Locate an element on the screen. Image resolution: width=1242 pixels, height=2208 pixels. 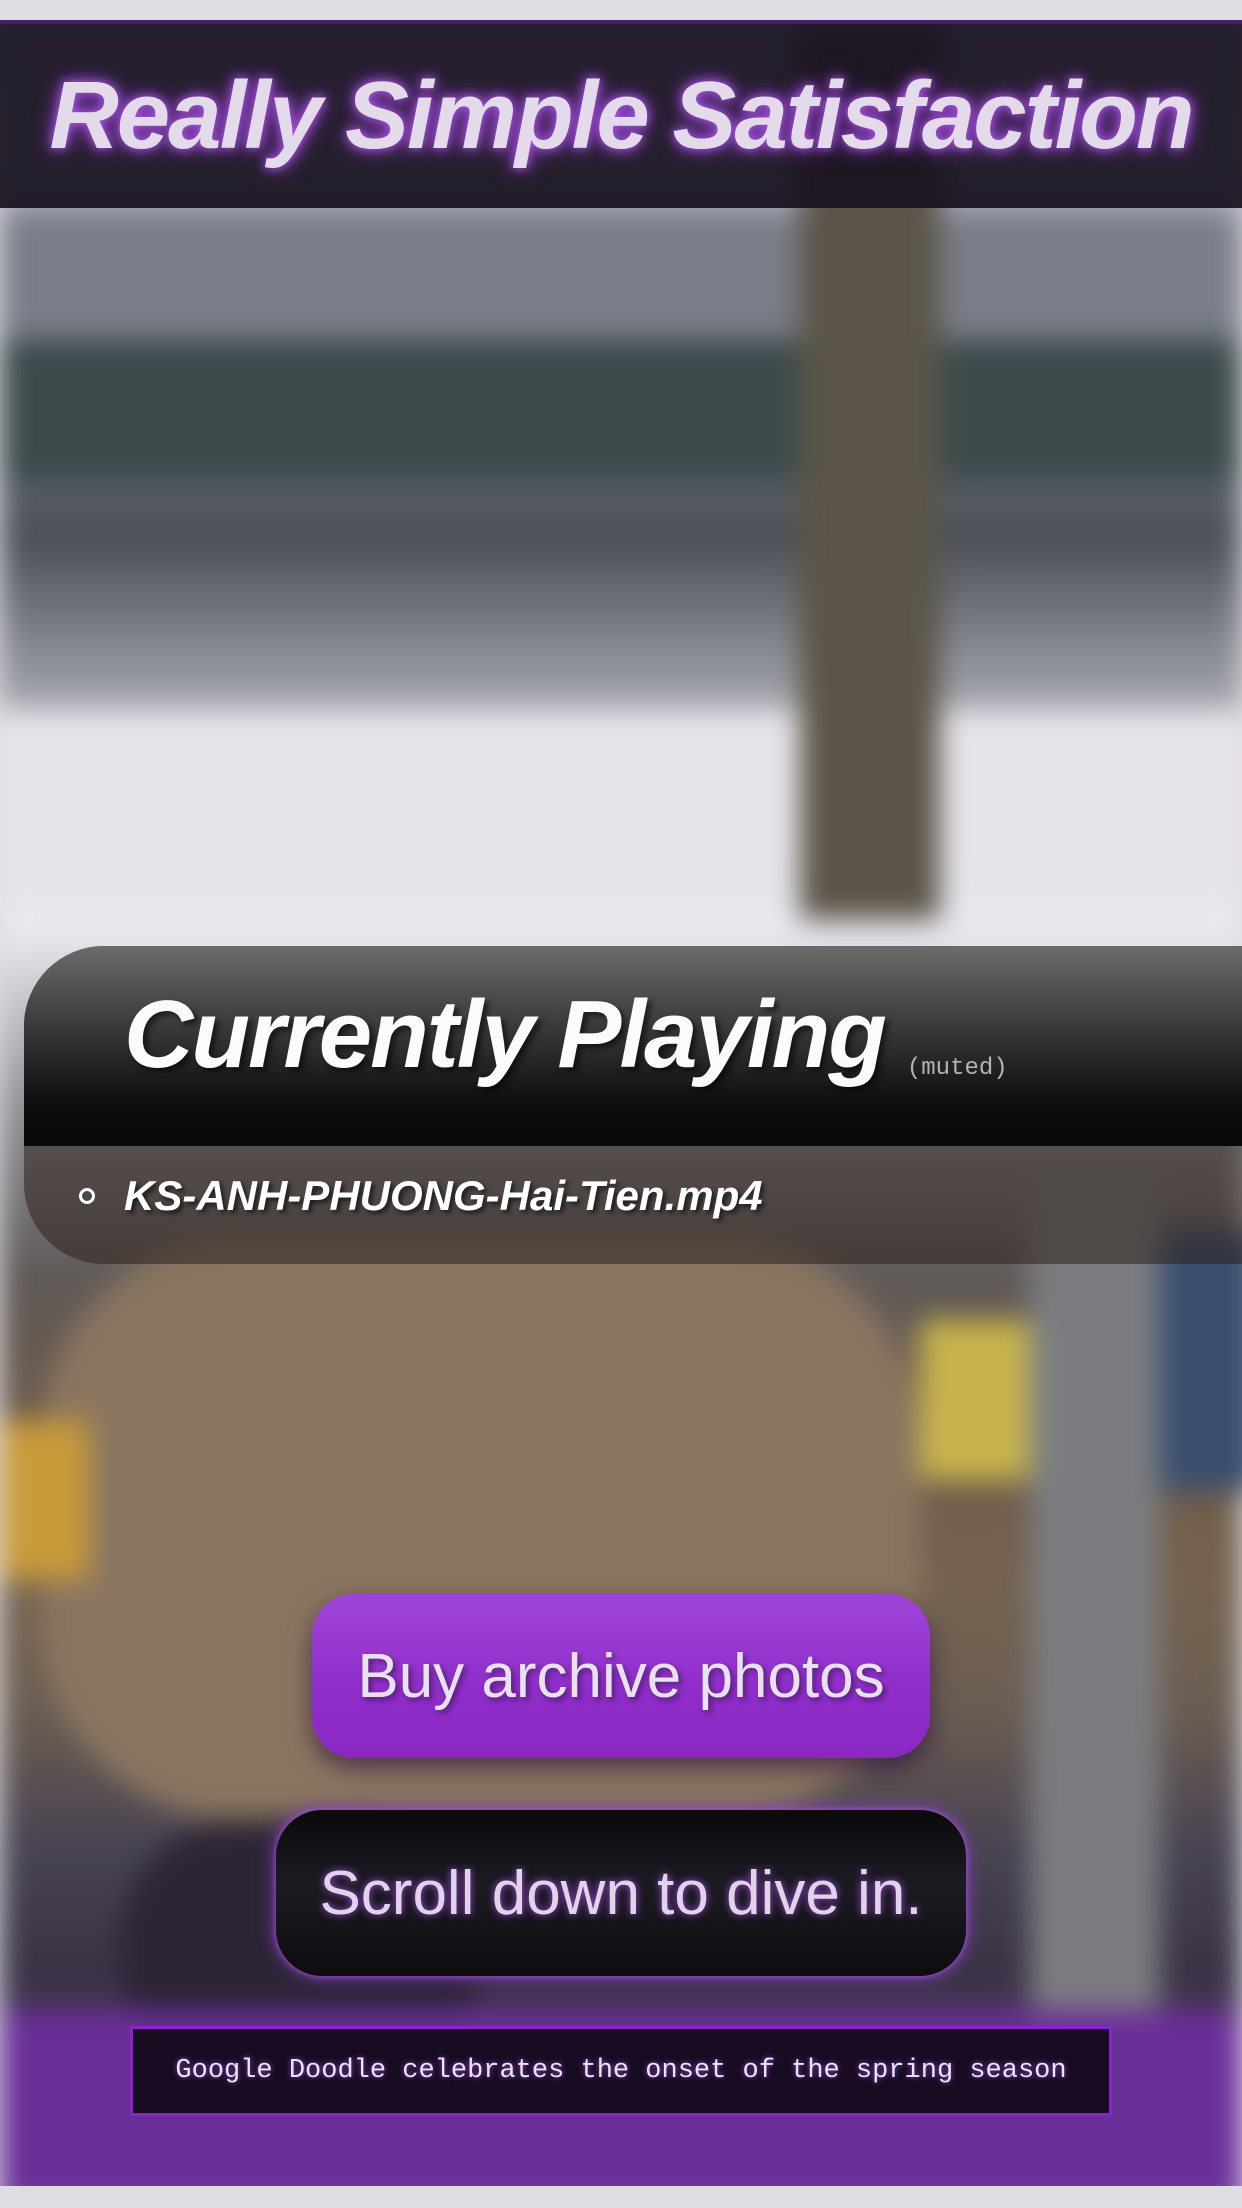
now-playing-header: Currently Playing (muted) is located at coordinates (633, 1046).